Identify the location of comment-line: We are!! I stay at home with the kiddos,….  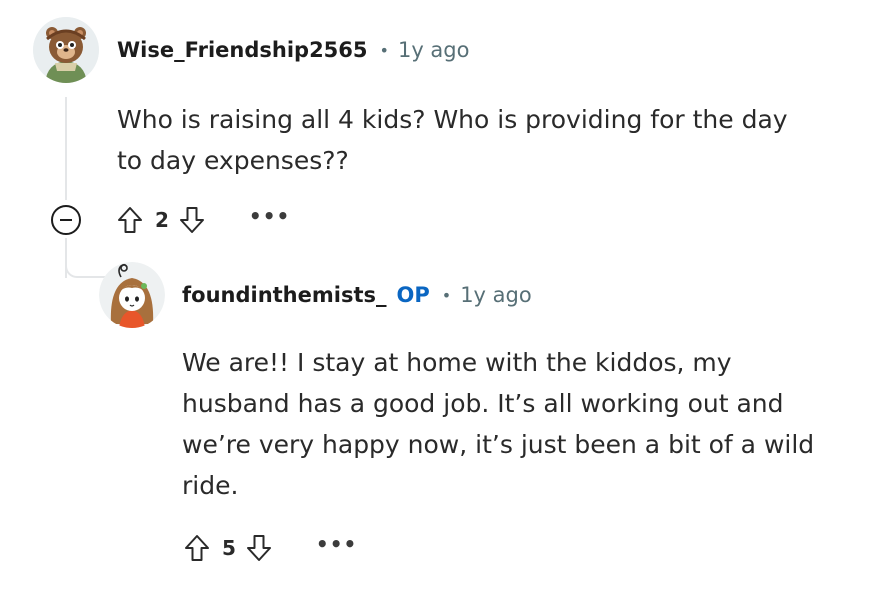
(457, 362).